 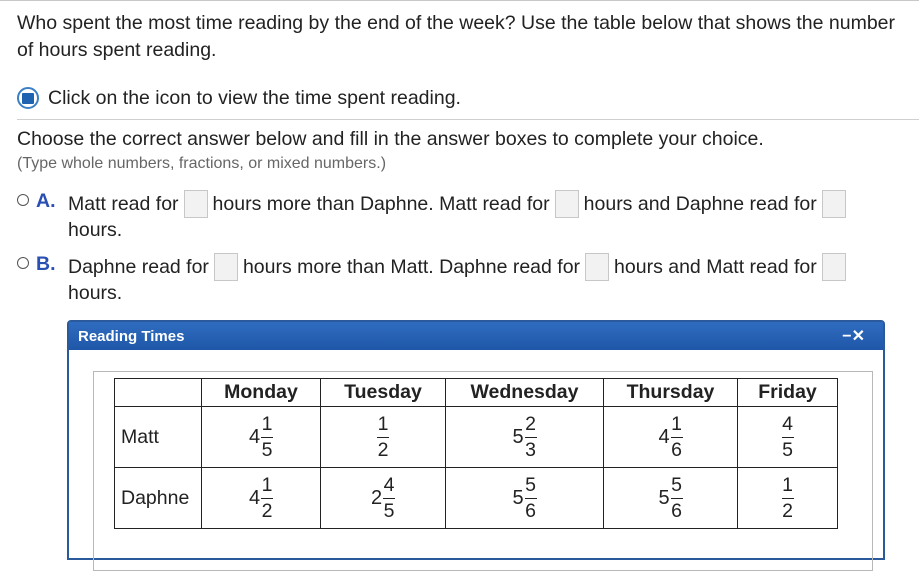 I want to click on whole-number: 2, so click(x=376, y=497).